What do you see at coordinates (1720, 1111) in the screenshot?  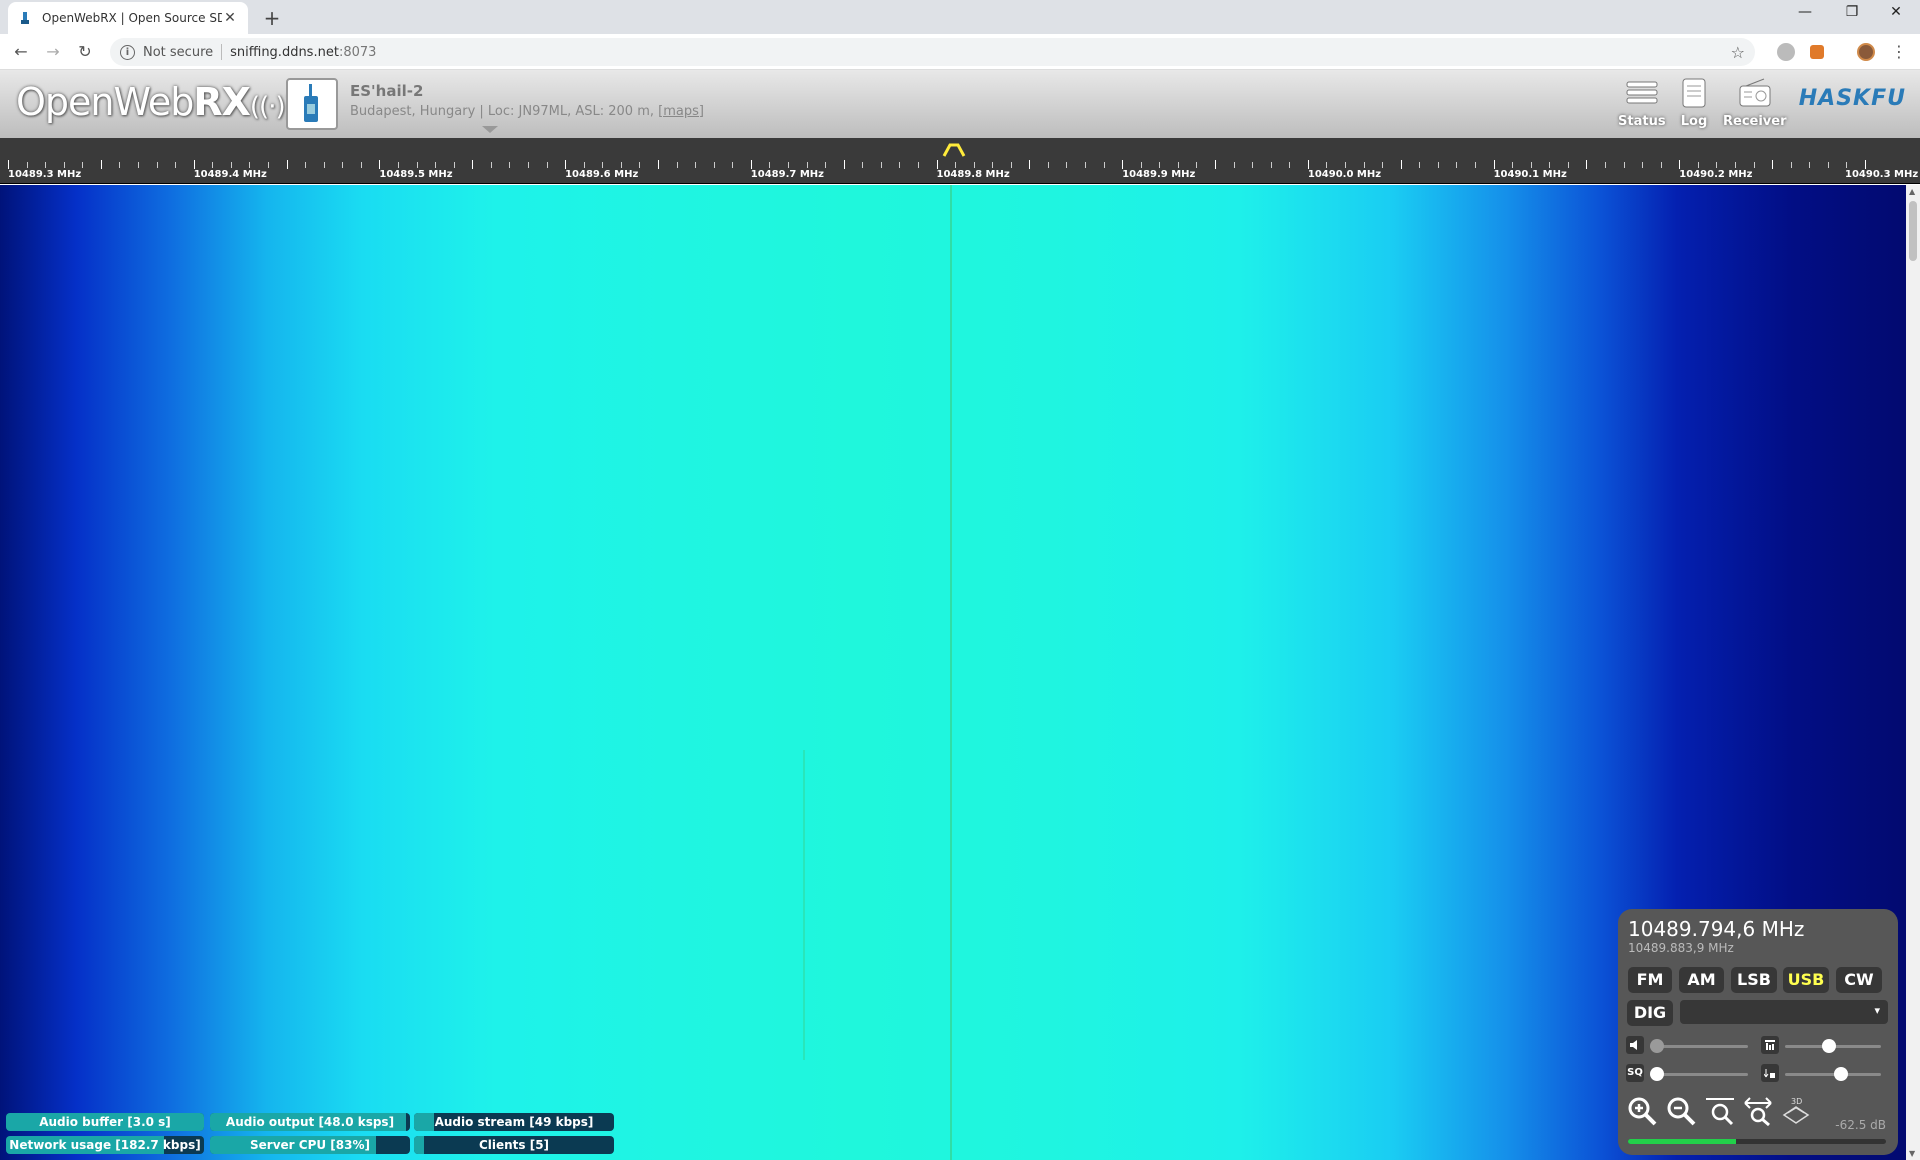 I see `zoom-to-center-icon` at bounding box center [1720, 1111].